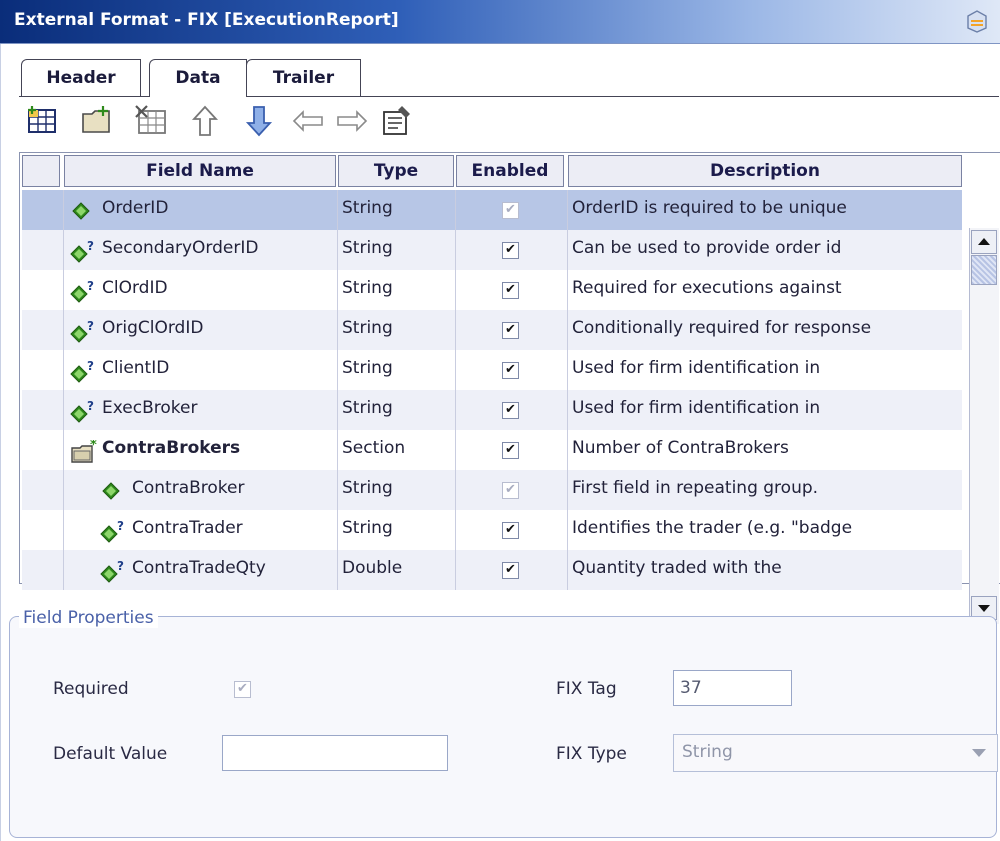 Image resolution: width=1000 pixels, height=841 pixels. Describe the element at coordinates (766, 570) in the screenshot. I see `cell-description: Quantity traded with the` at that location.